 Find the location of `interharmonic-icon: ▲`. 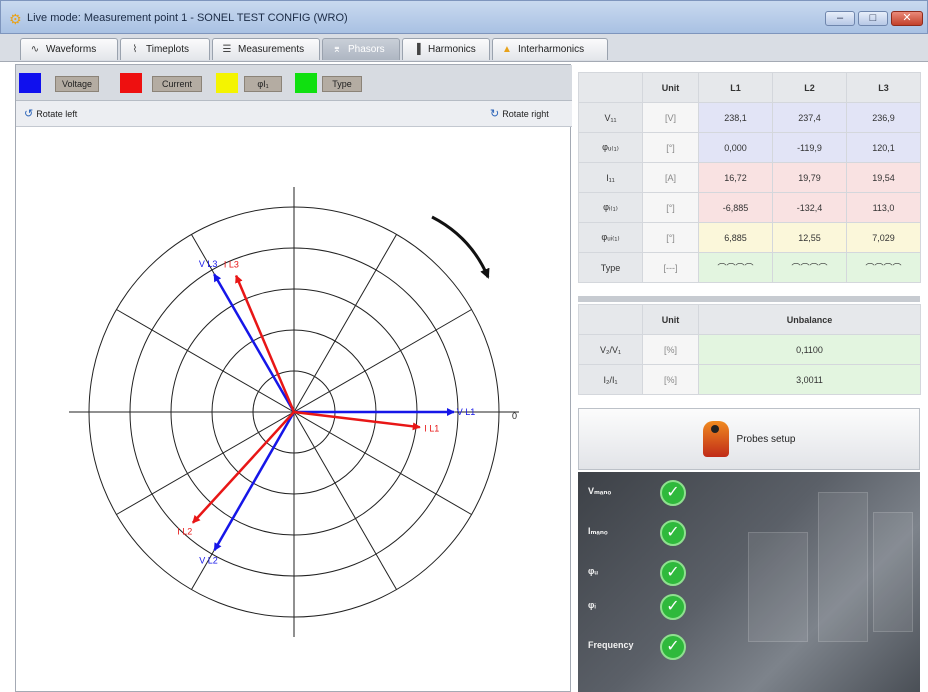

interharmonic-icon: ▲ is located at coordinates (507, 49).